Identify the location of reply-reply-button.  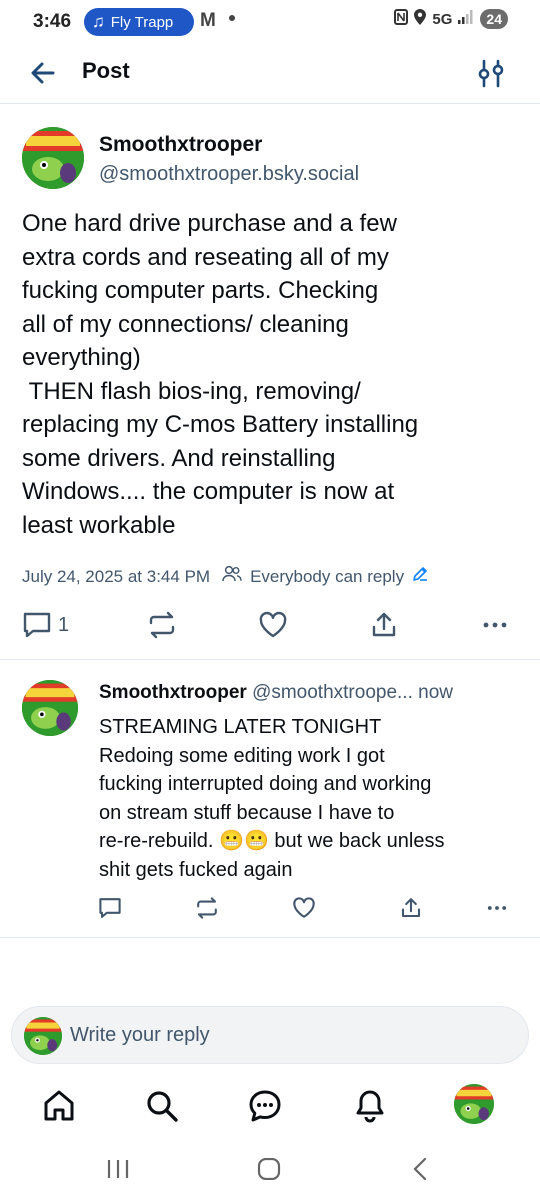
(110, 910).